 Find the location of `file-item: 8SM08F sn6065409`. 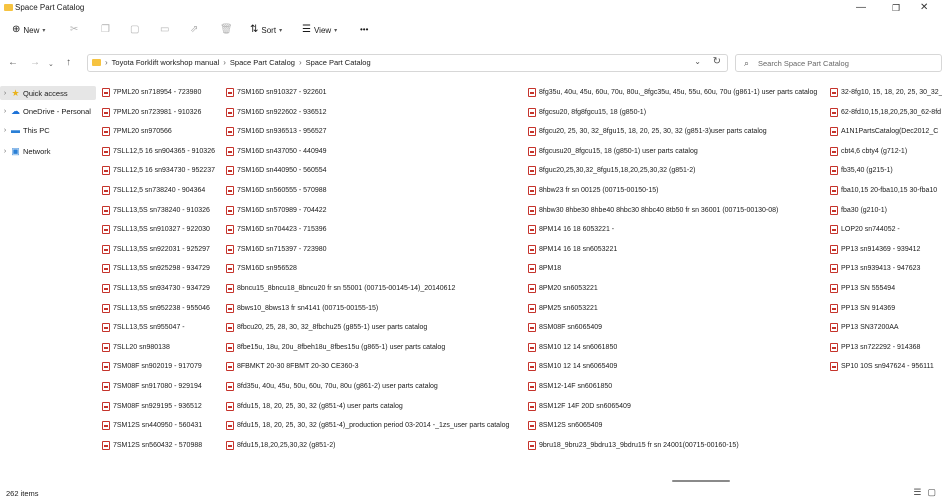

file-item: 8SM08F sn6065409 is located at coordinates (565, 327).